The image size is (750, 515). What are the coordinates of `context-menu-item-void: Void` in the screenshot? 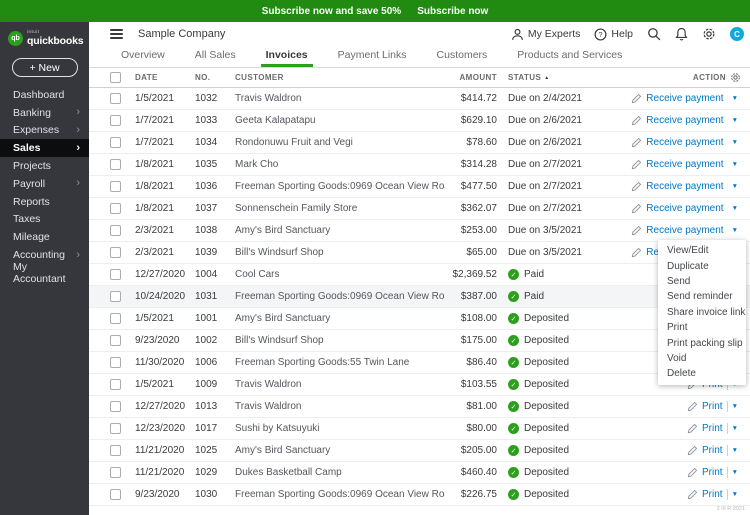 It's located at (702, 358).